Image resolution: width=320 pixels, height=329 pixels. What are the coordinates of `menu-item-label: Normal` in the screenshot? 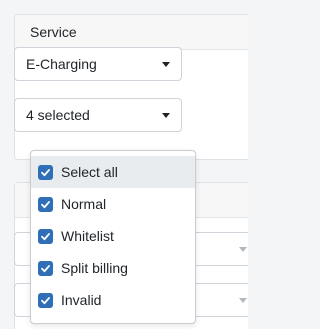 It's located at (84, 204).